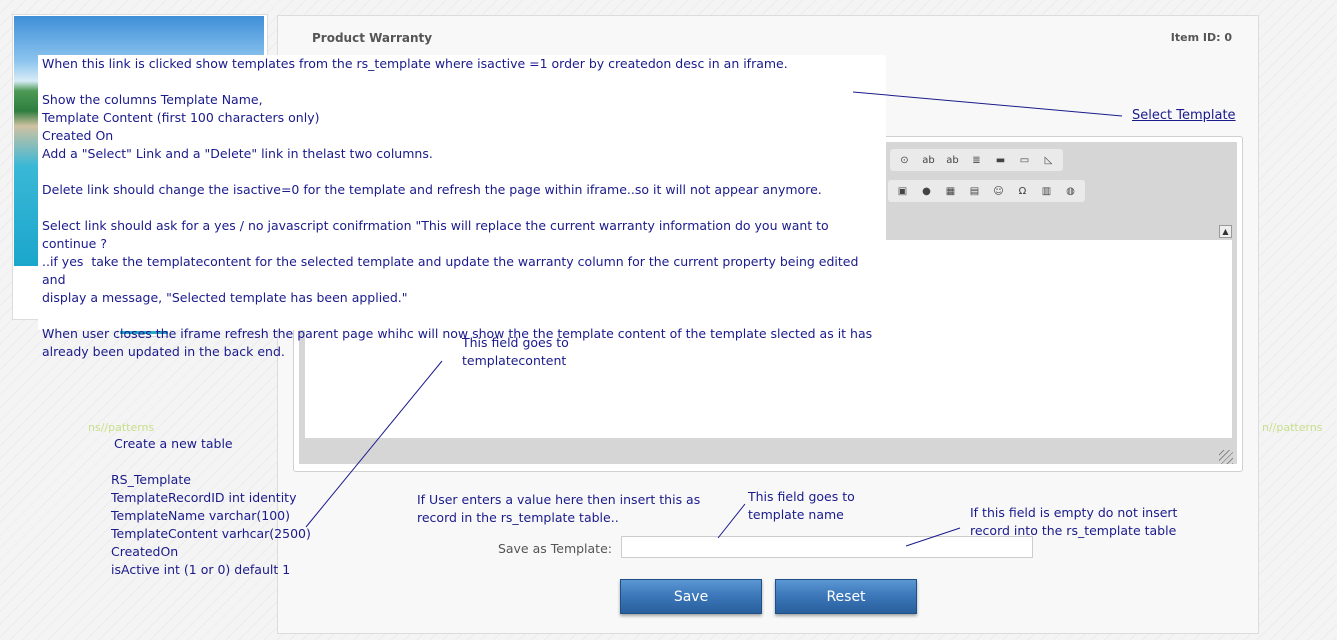  I want to click on connector-templatecontent, so click(374, 444).